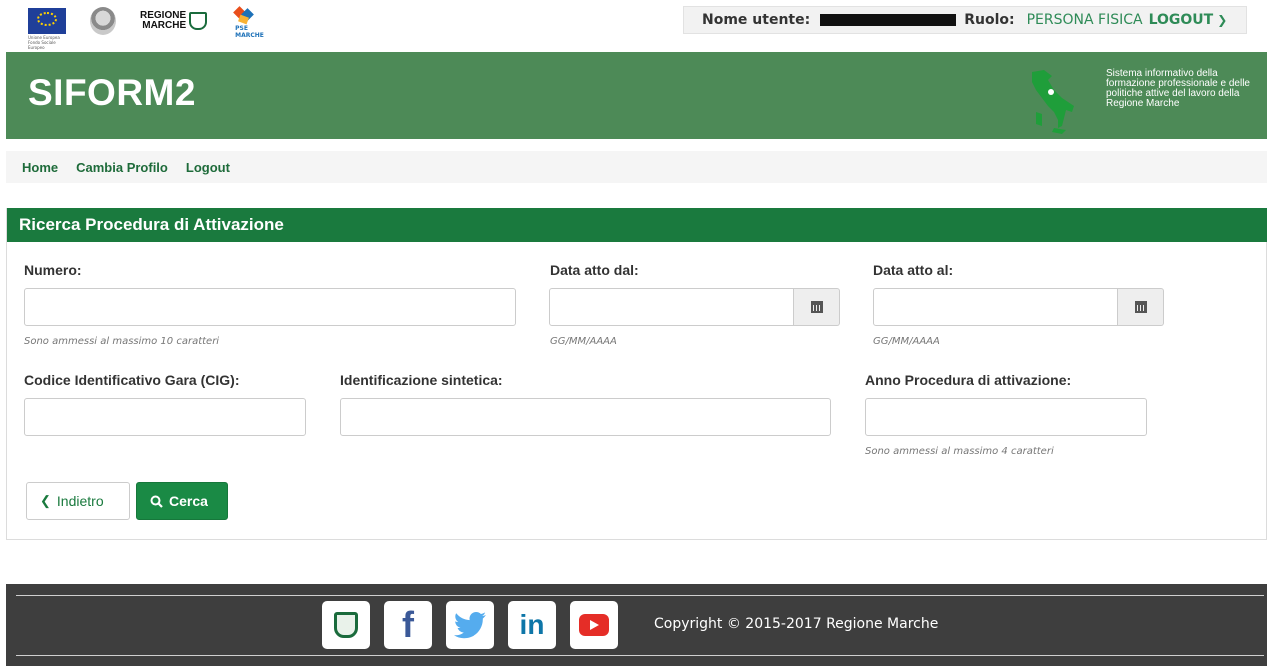 Image resolution: width=1267 pixels, height=666 pixels. What do you see at coordinates (198, 21) in the screenshot?
I see `regione-shield-icon` at bounding box center [198, 21].